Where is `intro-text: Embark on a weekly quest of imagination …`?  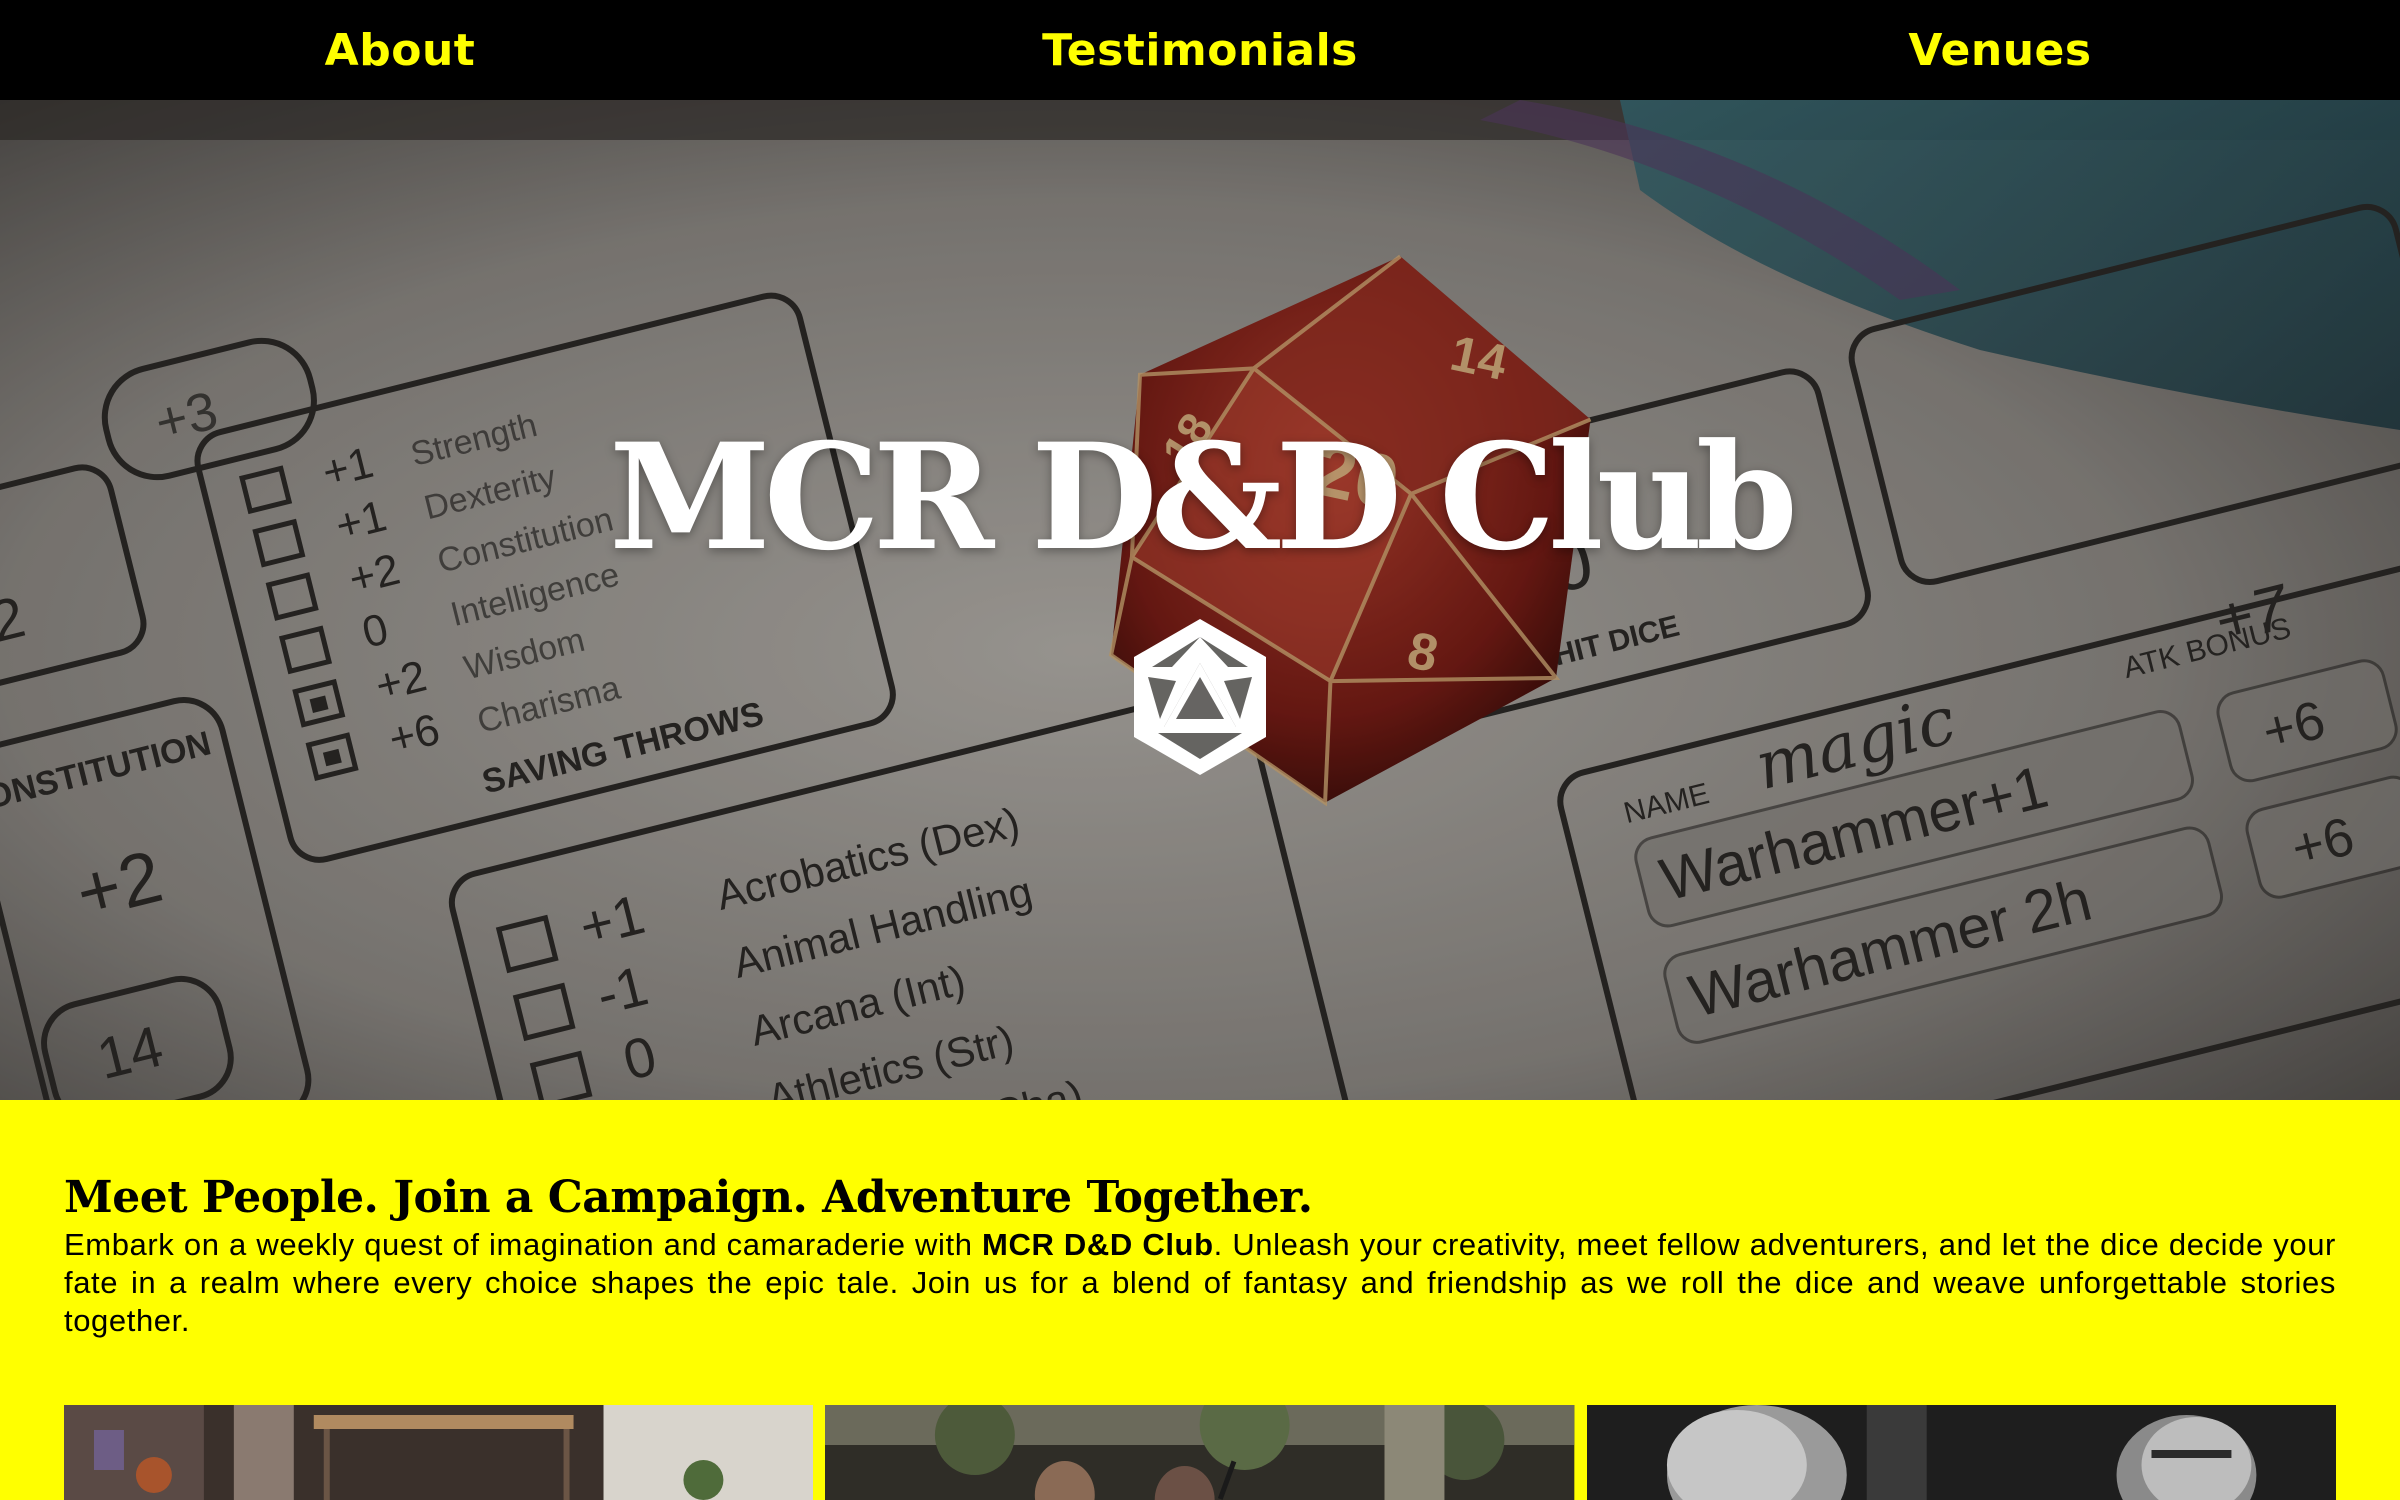
intro-text: Embark on a weekly quest of imagination … is located at coordinates (523, 1244).